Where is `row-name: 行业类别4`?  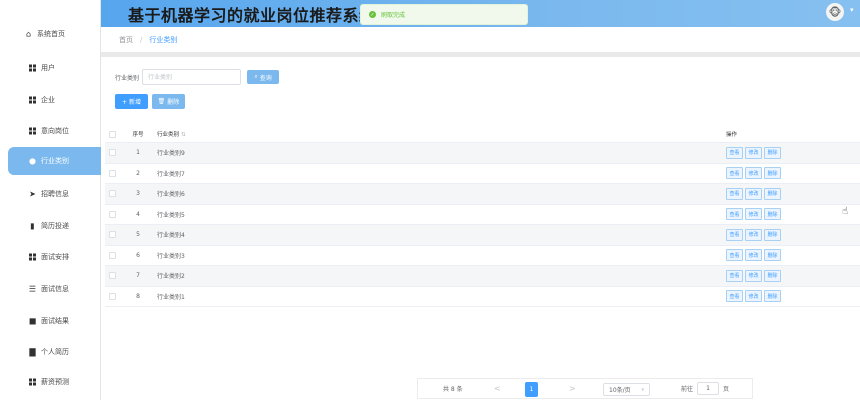 row-name: 行业类别4 is located at coordinates (171, 236).